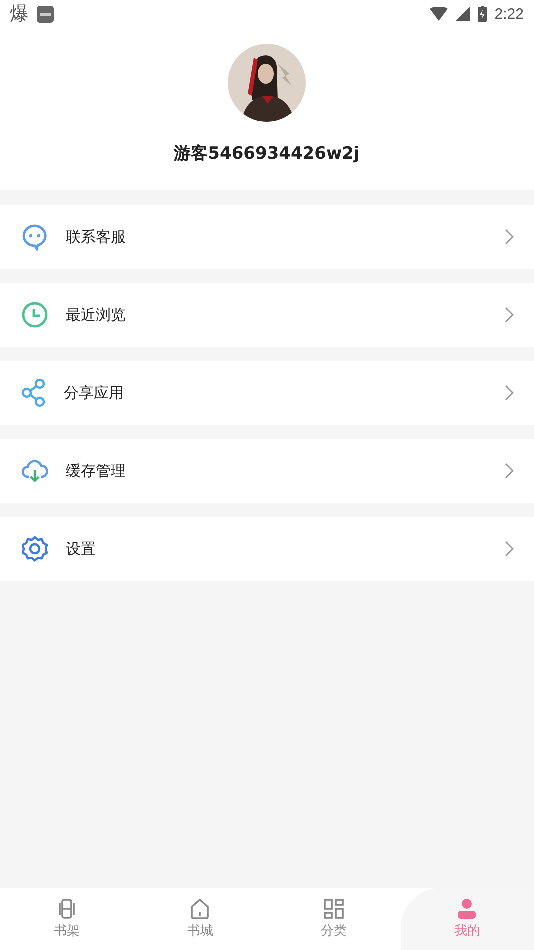  I want to click on menu-item: 最近浏览, so click(267, 315).